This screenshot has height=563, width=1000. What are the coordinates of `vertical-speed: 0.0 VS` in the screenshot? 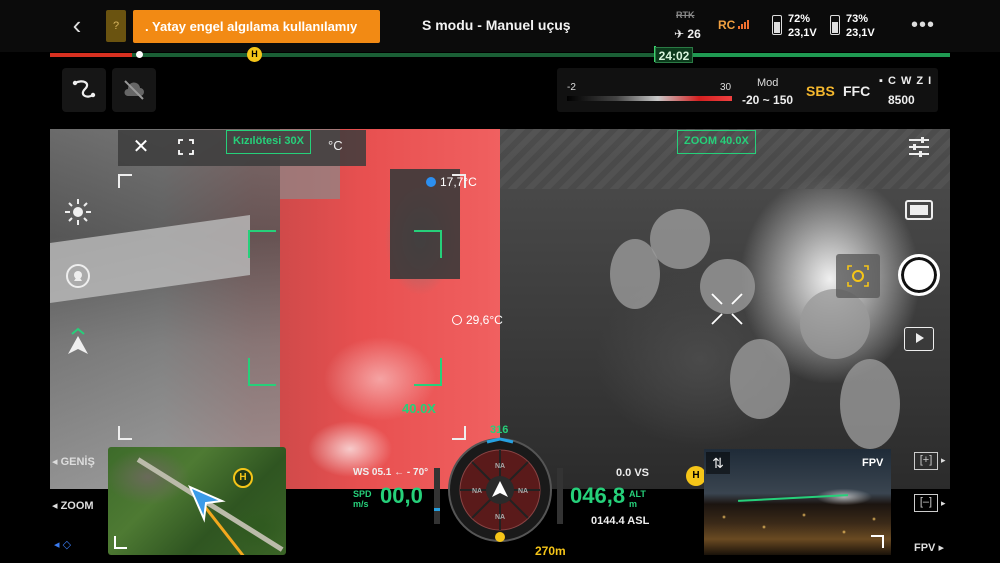 It's located at (633, 473).